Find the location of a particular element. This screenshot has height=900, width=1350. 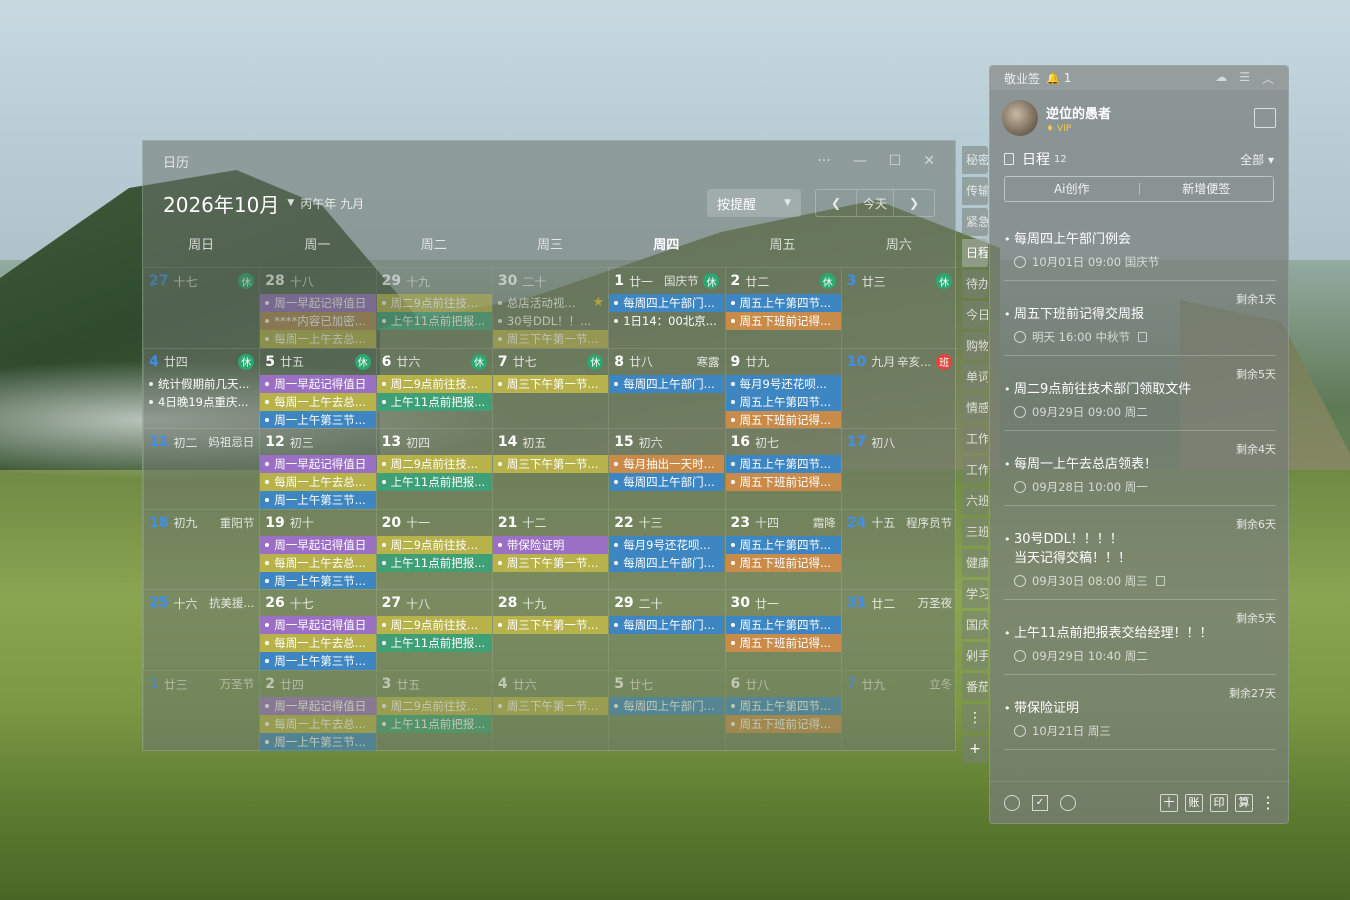

day-cell: 10 九月 辛亥... 班 is located at coordinates (899, 388).